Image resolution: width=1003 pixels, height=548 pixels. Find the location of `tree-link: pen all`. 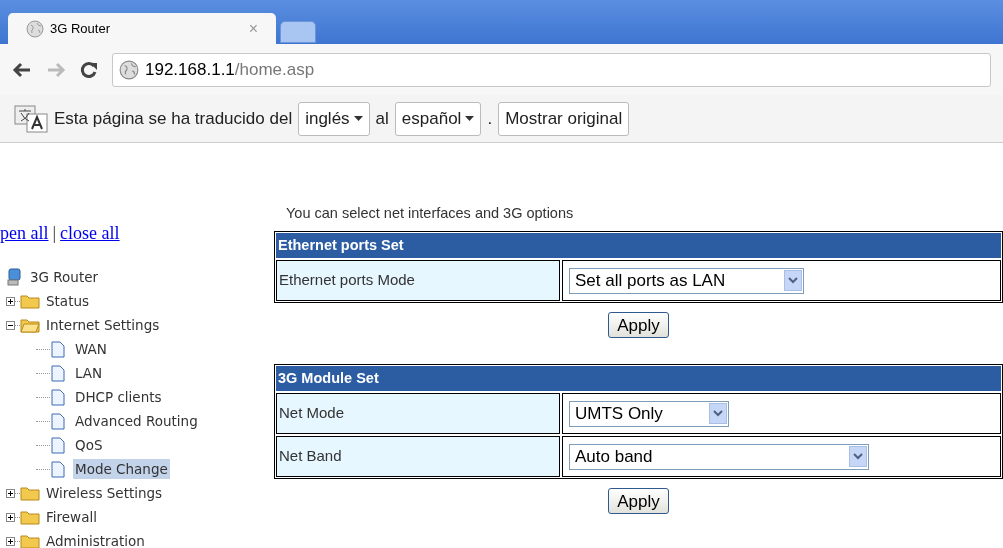

tree-link: pen all is located at coordinates (24, 233).